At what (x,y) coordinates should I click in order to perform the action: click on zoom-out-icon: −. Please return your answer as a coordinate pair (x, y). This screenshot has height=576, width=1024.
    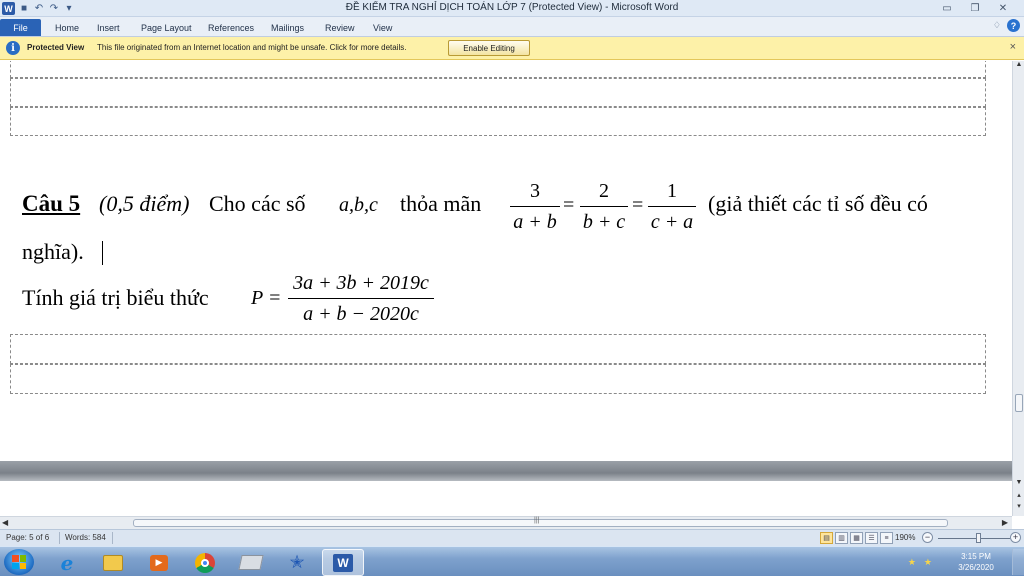
    Looking at the image, I should click on (927, 537).